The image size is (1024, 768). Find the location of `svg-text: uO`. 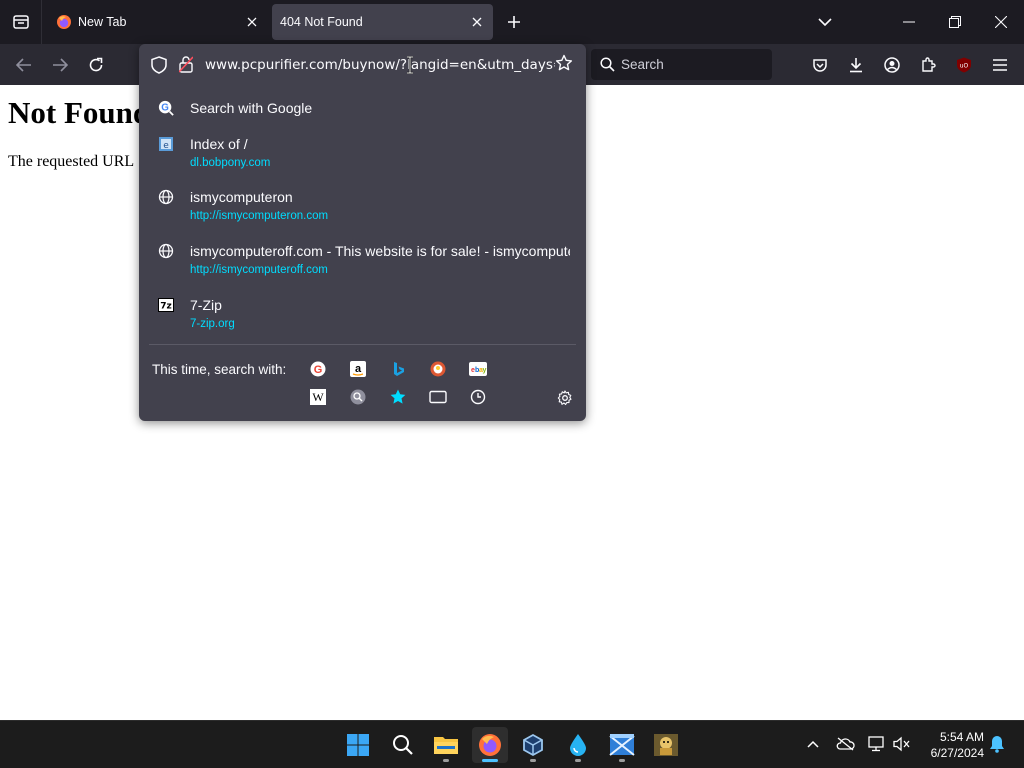

svg-text: uO is located at coordinates (964, 66).